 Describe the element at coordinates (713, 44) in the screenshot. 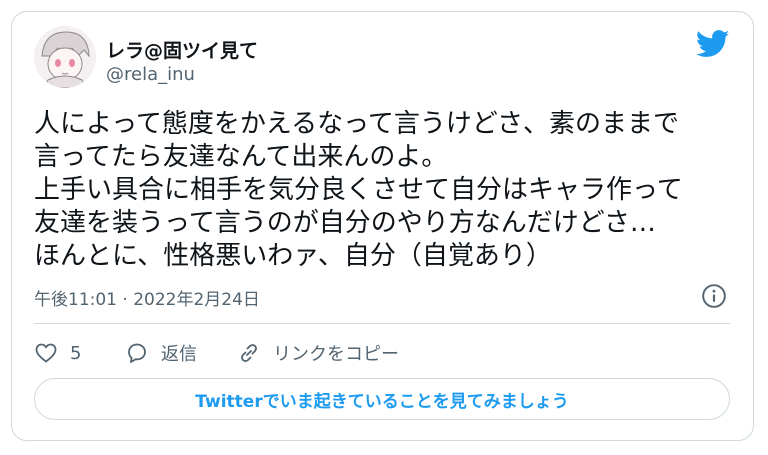

I see `twitter-bird-icon` at that location.